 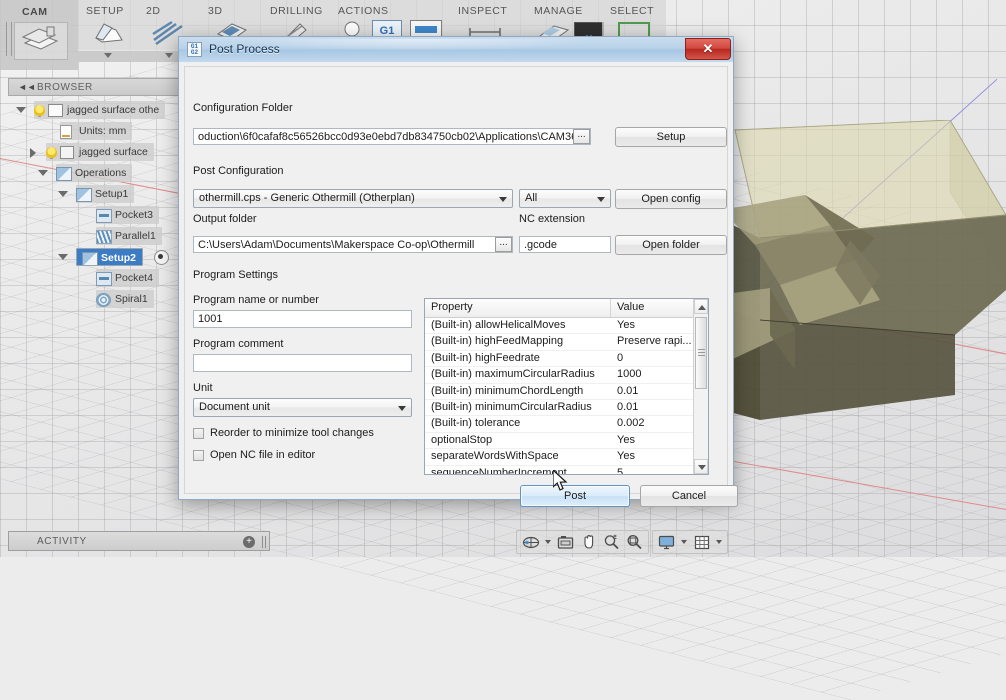 What do you see at coordinates (105, 194) in the screenshot?
I see `tree-item-row: Setup1` at bounding box center [105, 194].